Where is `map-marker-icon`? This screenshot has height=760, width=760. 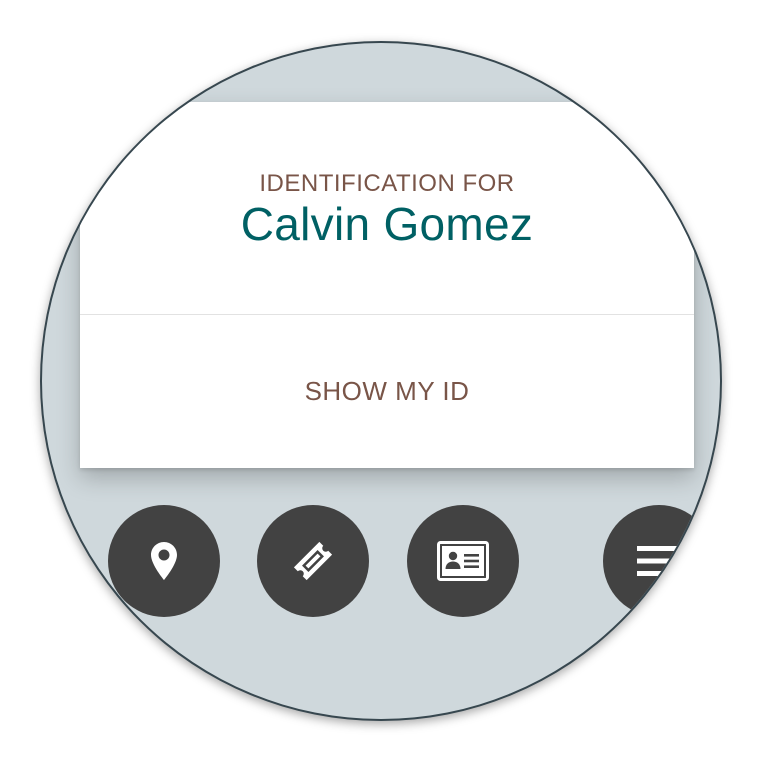 map-marker-icon is located at coordinates (164, 561).